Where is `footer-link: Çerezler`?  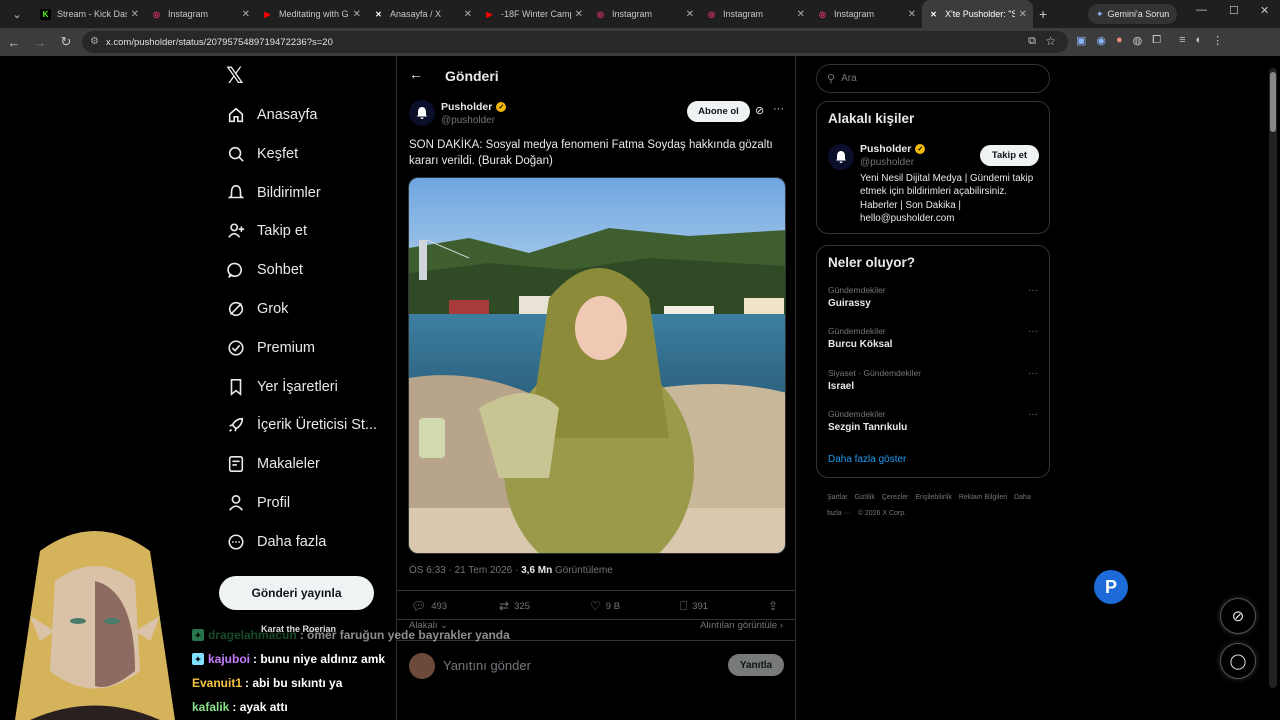 footer-link: Çerezler is located at coordinates (895, 497).